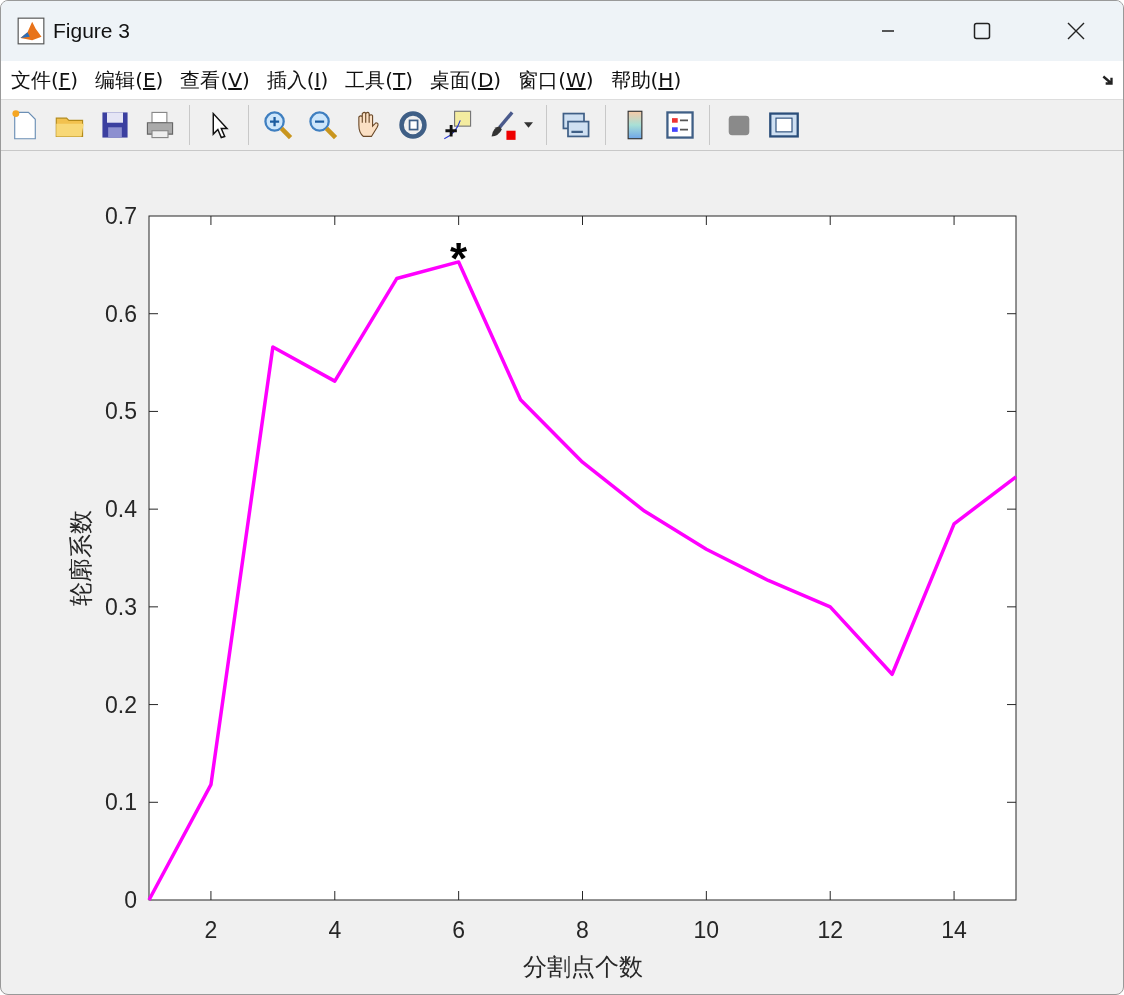  Describe the element at coordinates (954, 930) in the screenshot. I see `tick-label: 14` at that location.